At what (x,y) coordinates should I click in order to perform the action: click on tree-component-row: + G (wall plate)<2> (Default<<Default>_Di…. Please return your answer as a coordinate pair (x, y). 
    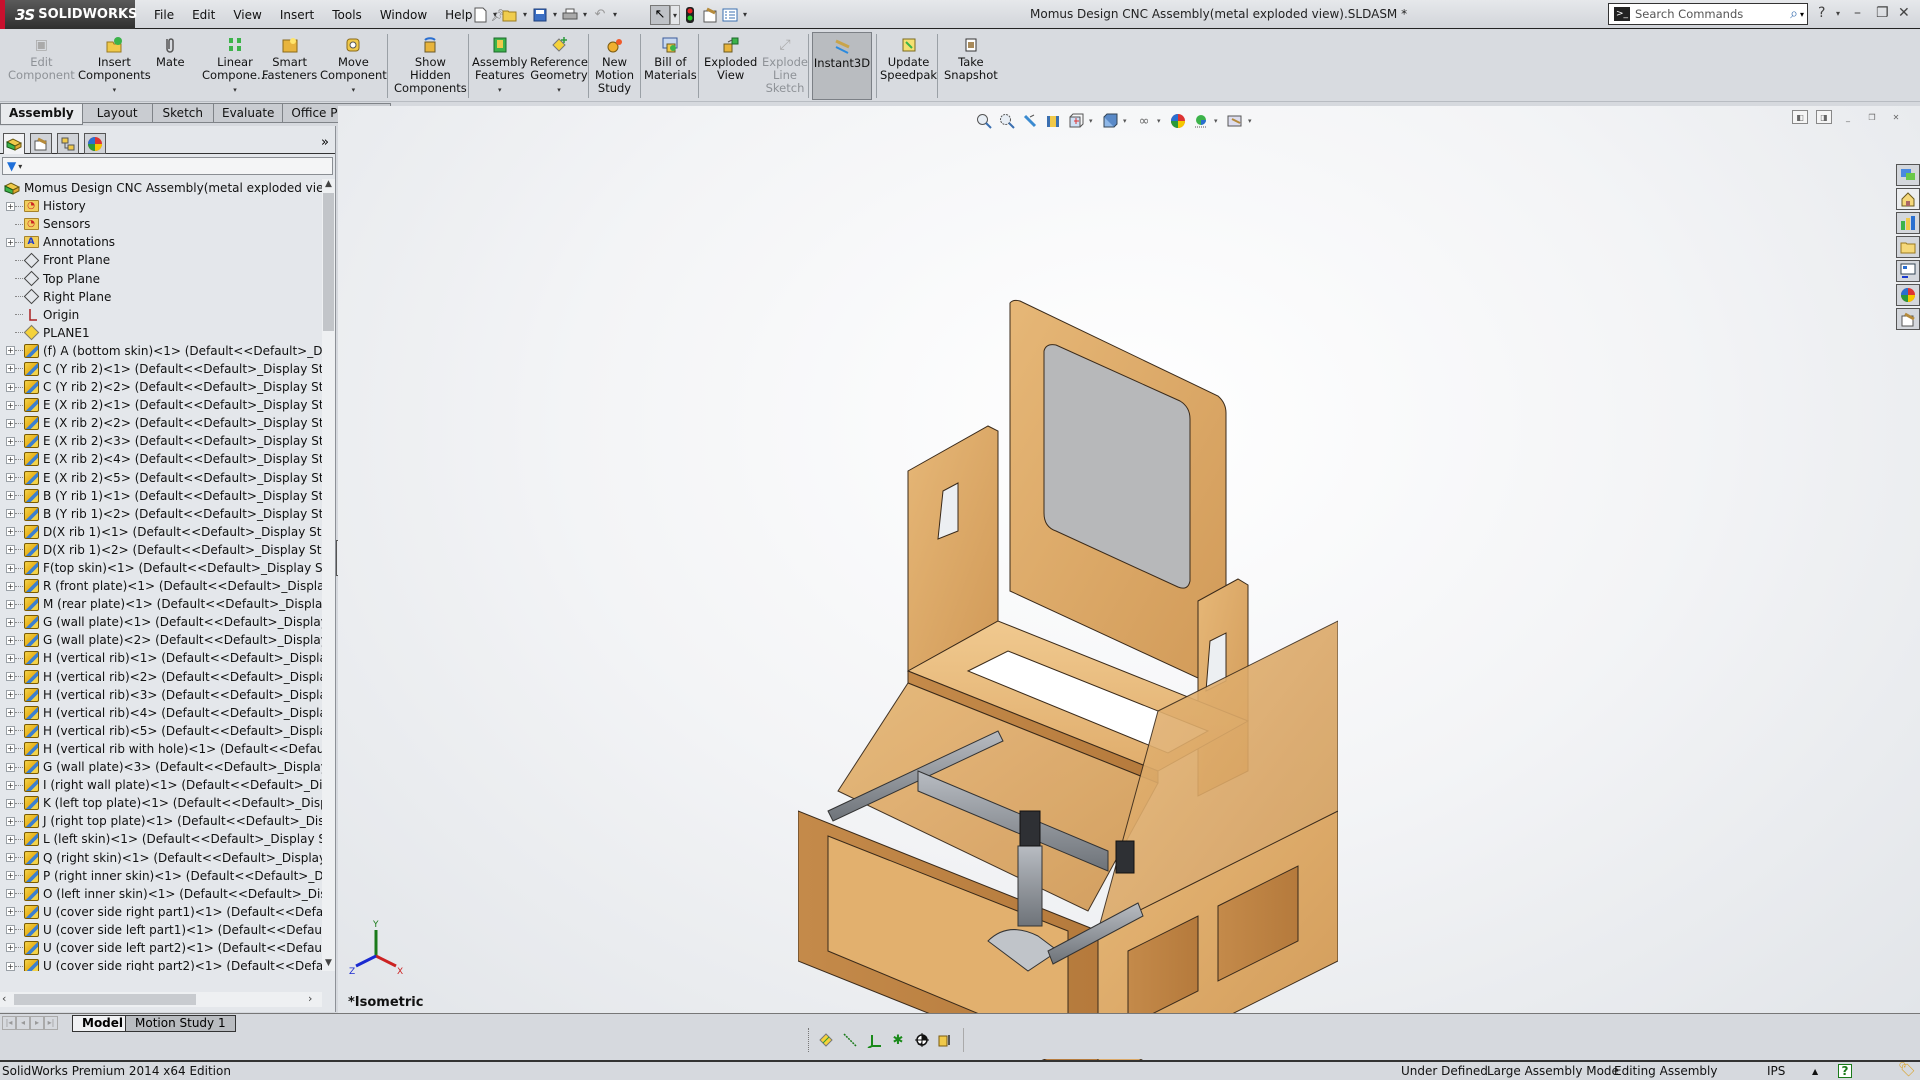
    Looking at the image, I should click on (161, 640).